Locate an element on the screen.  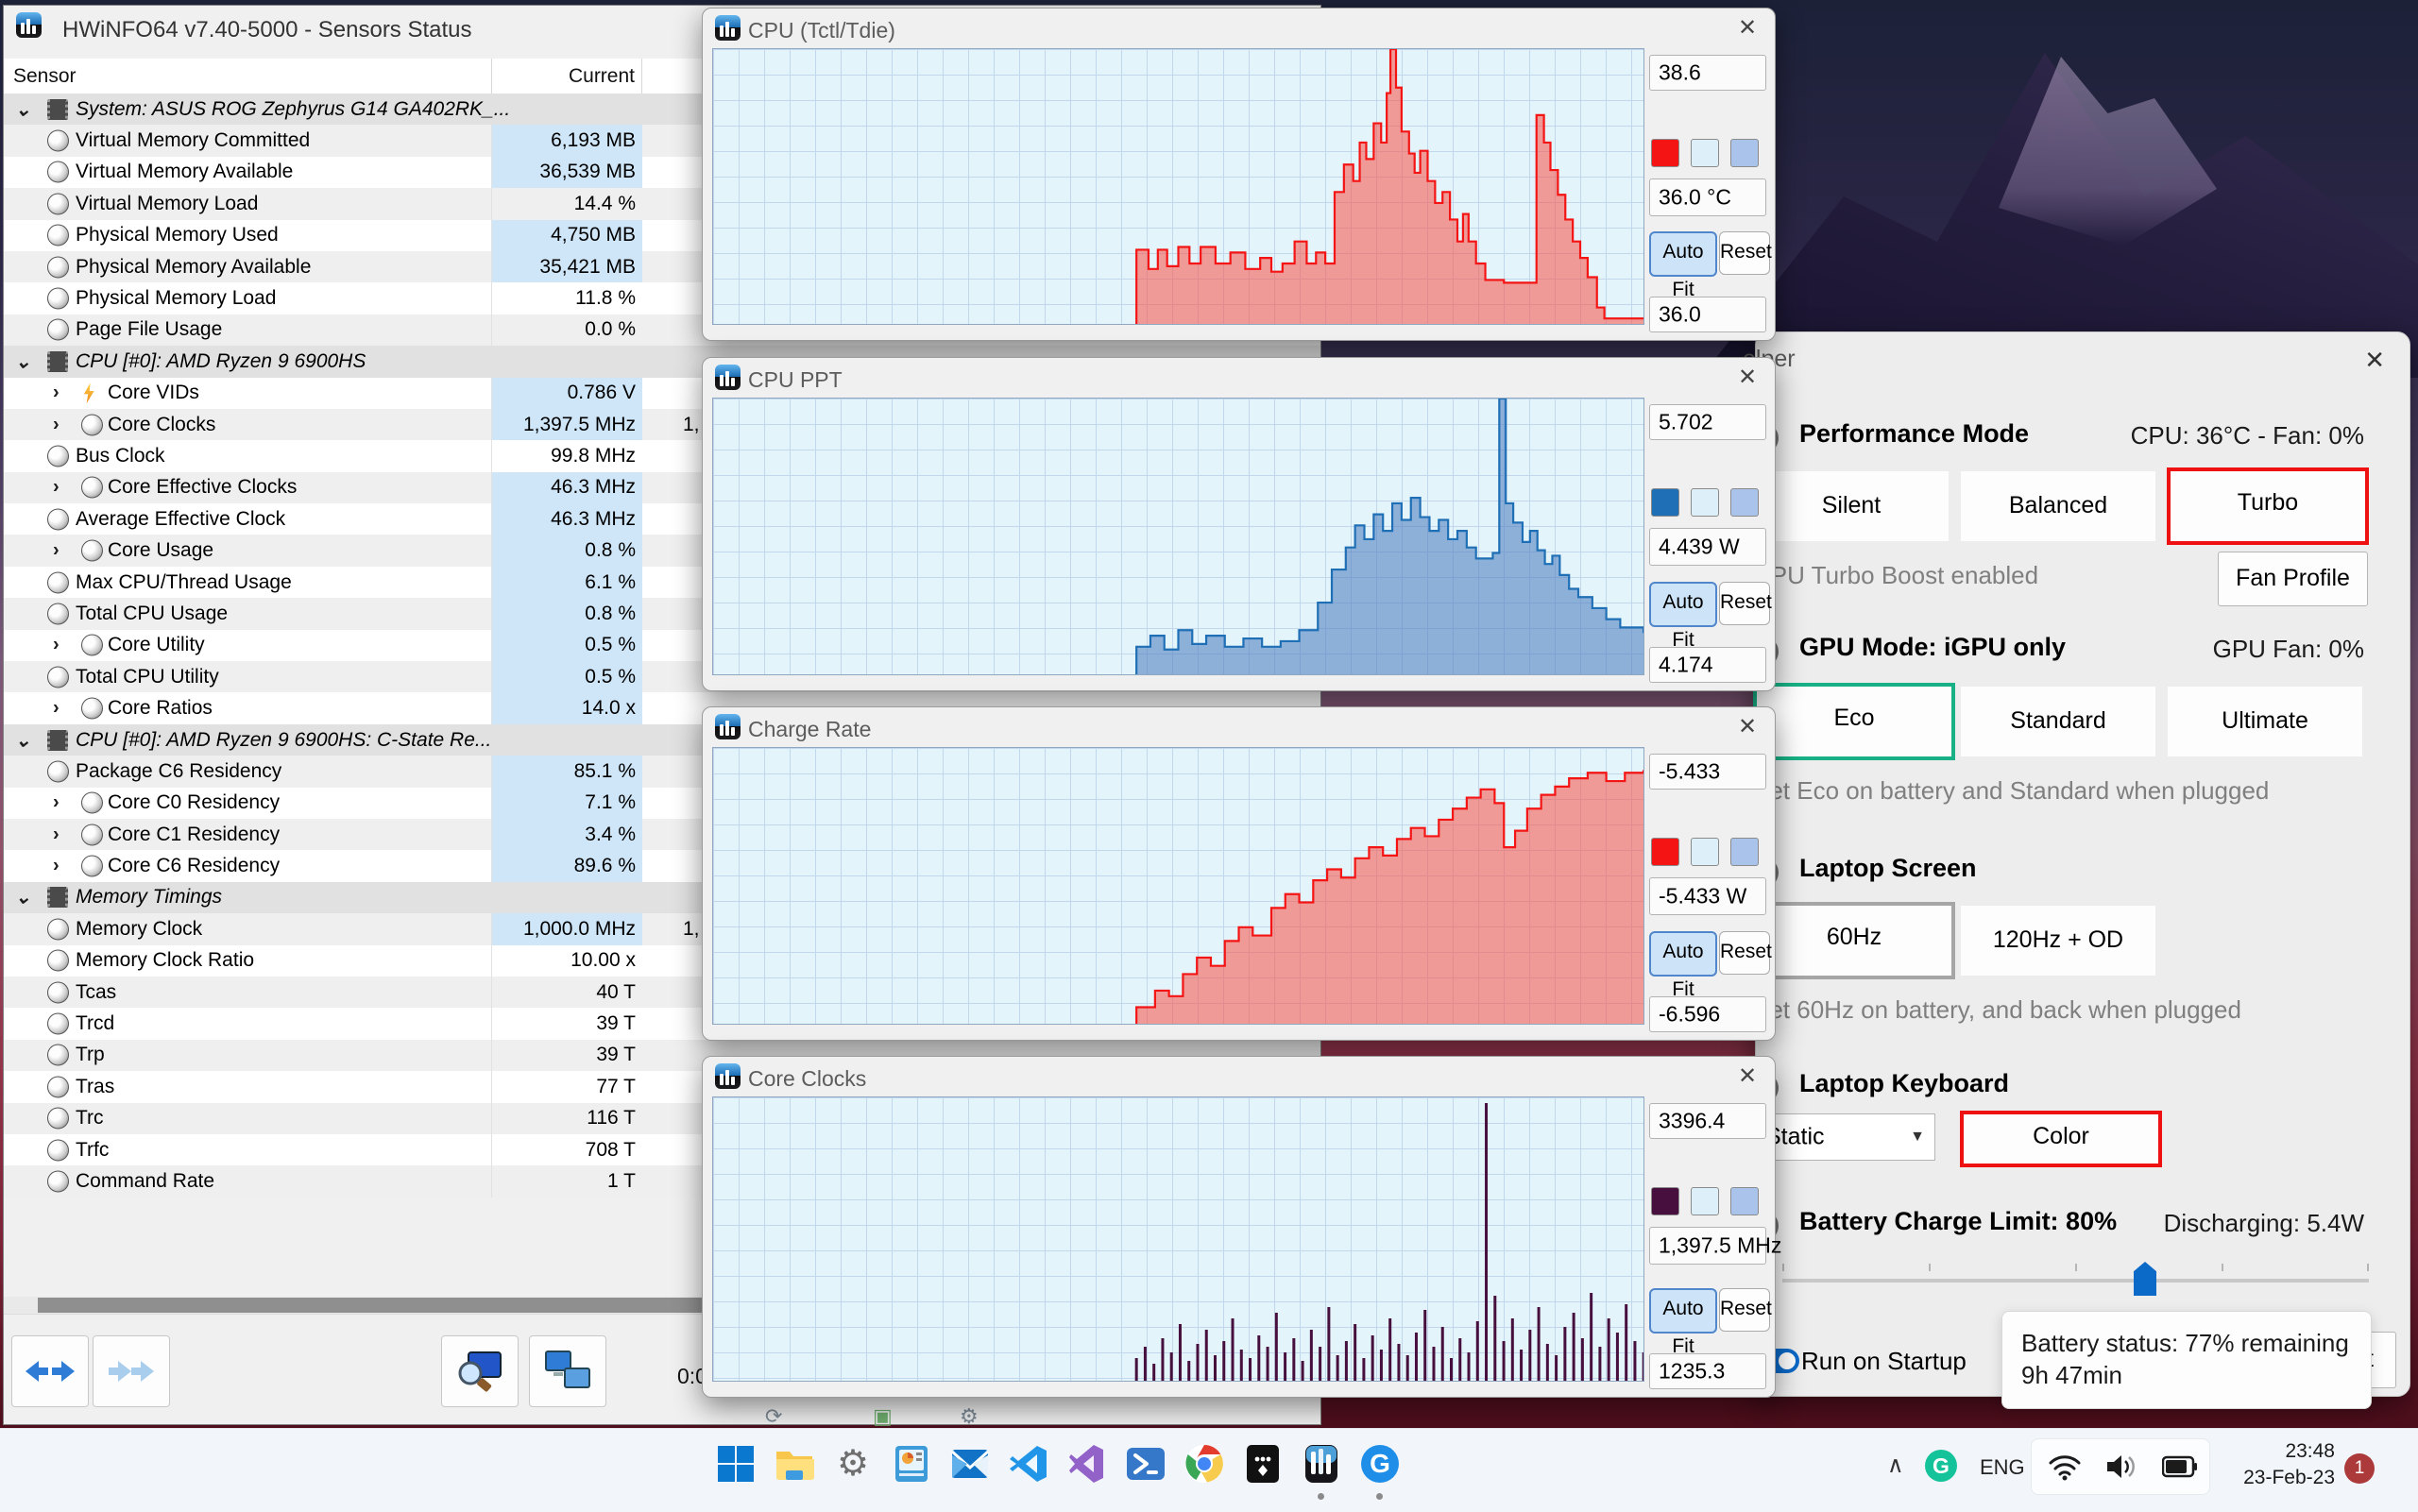
mail-icon is located at coordinates (970, 1464).